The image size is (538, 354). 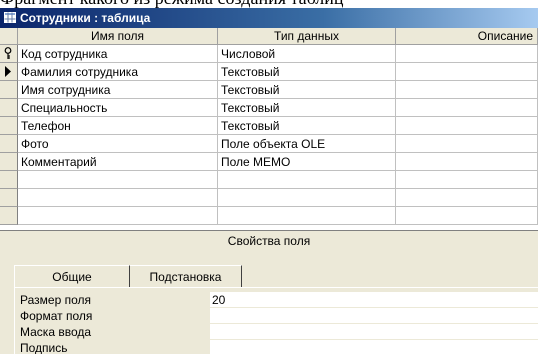 I want to click on window-titlebar: Сотрудники : таблица, so click(x=269, y=18).